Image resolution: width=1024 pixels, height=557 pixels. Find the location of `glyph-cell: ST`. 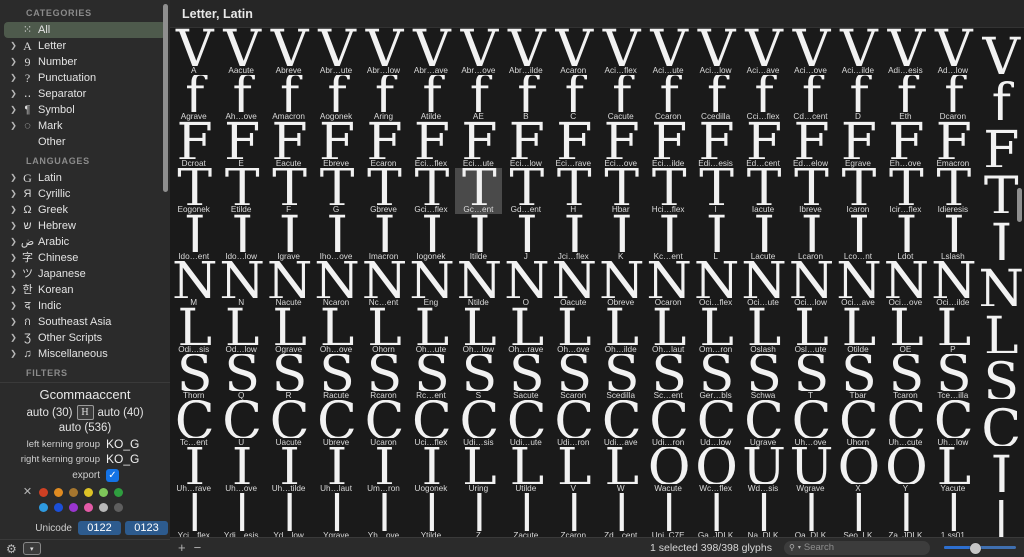

glyph-cell: ST is located at coordinates (810, 377).